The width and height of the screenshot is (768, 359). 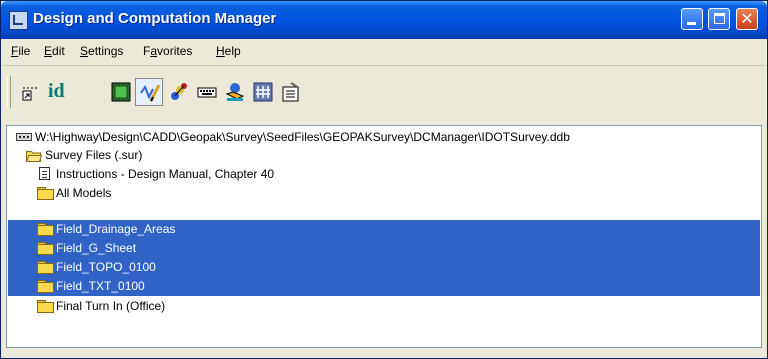 I want to click on minimize-icon, so click(x=691, y=23).